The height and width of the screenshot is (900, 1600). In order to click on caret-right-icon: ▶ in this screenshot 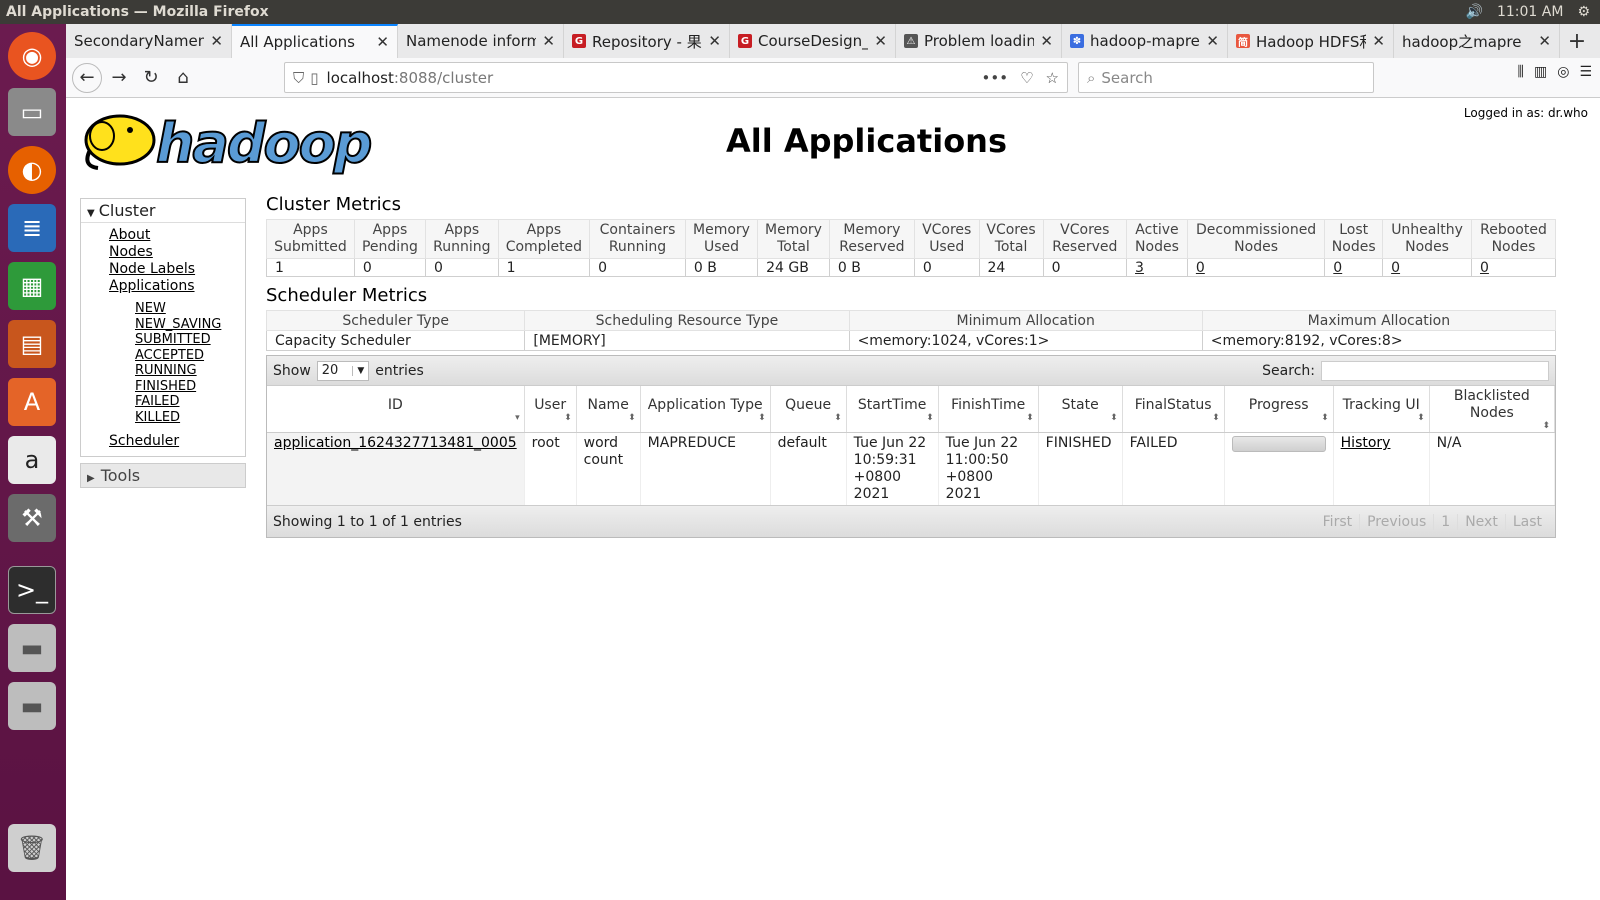, I will do `click(91, 478)`.